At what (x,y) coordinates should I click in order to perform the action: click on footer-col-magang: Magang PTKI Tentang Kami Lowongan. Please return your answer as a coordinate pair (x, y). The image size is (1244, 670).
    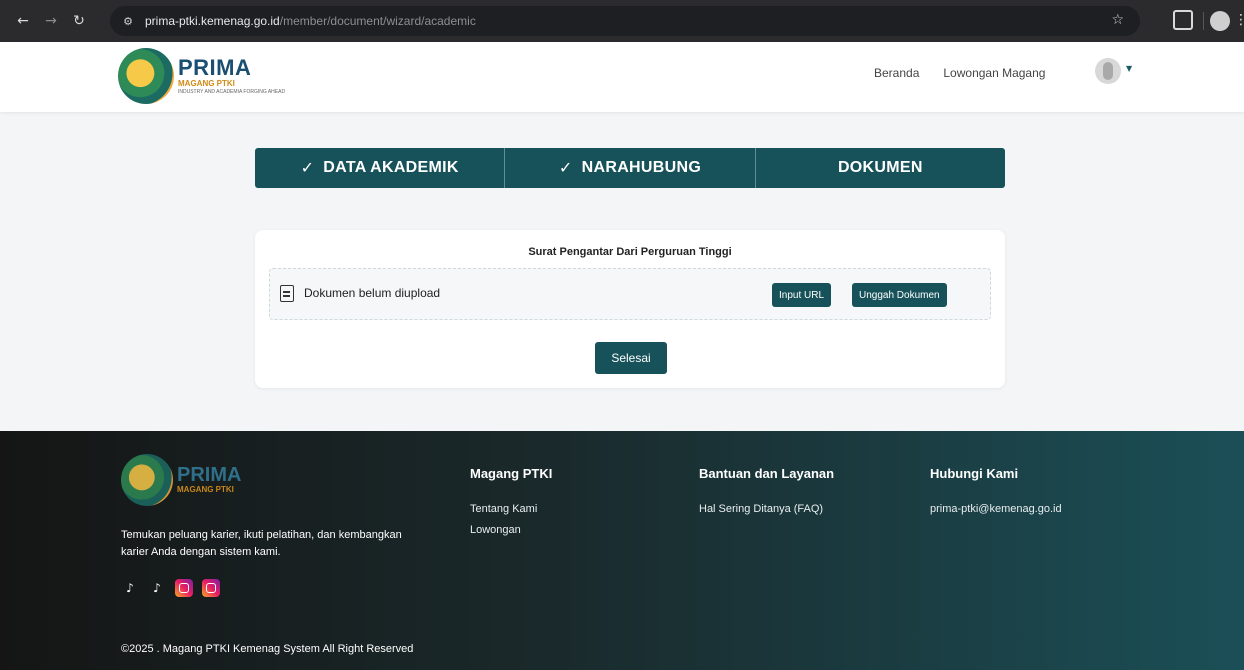
    Looking at the image, I should click on (511, 505).